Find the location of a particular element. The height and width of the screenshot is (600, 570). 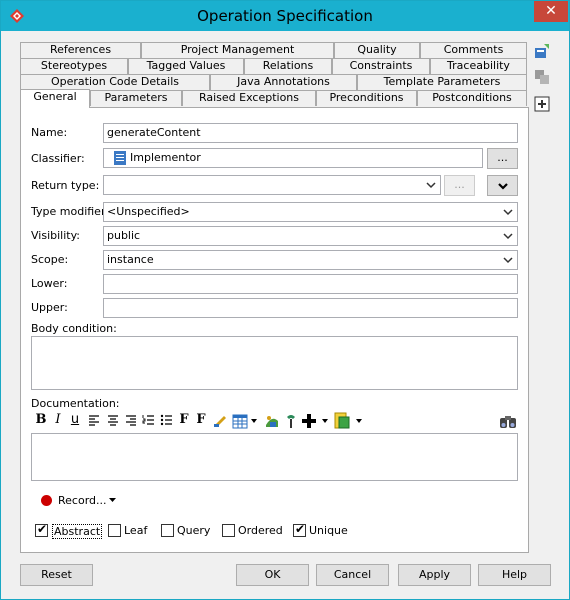

body-condition-label: Body condition: is located at coordinates (74, 328).